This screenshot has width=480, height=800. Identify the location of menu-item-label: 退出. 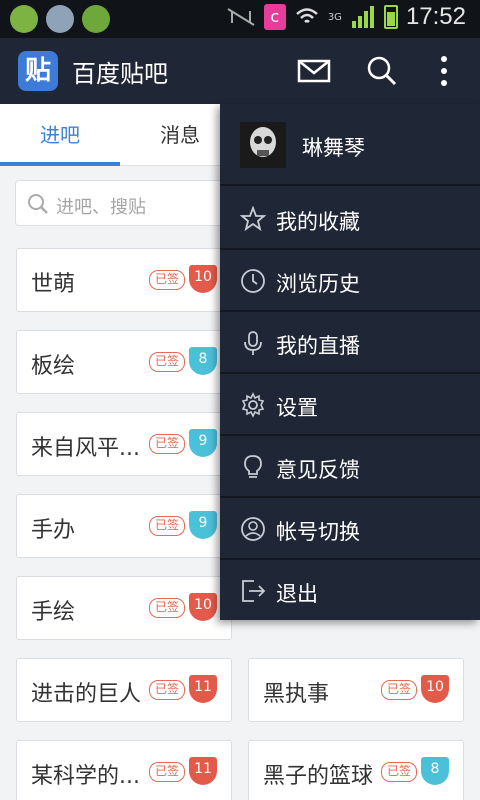
(297, 594).